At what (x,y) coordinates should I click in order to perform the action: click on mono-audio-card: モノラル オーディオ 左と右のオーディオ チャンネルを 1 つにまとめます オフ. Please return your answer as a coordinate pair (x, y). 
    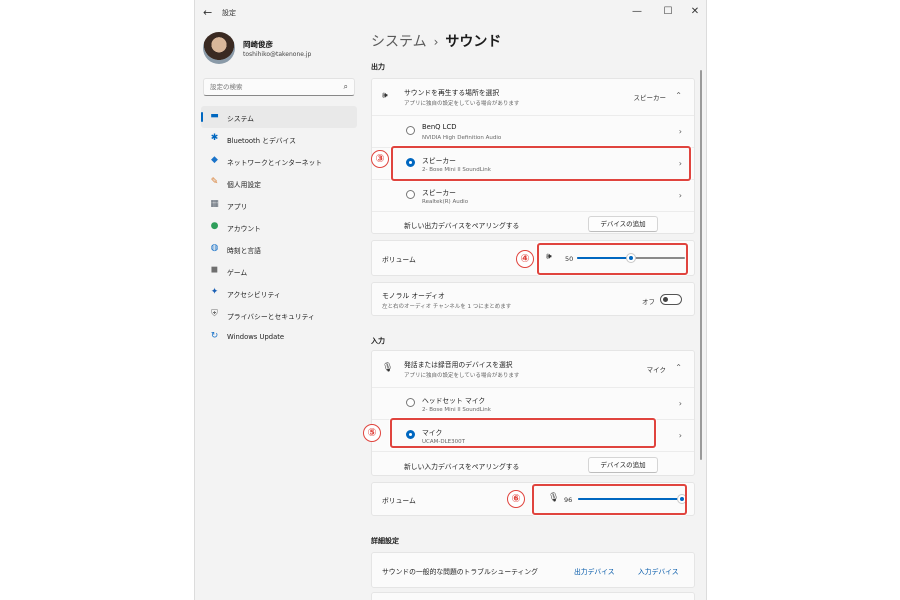
    Looking at the image, I should click on (533, 299).